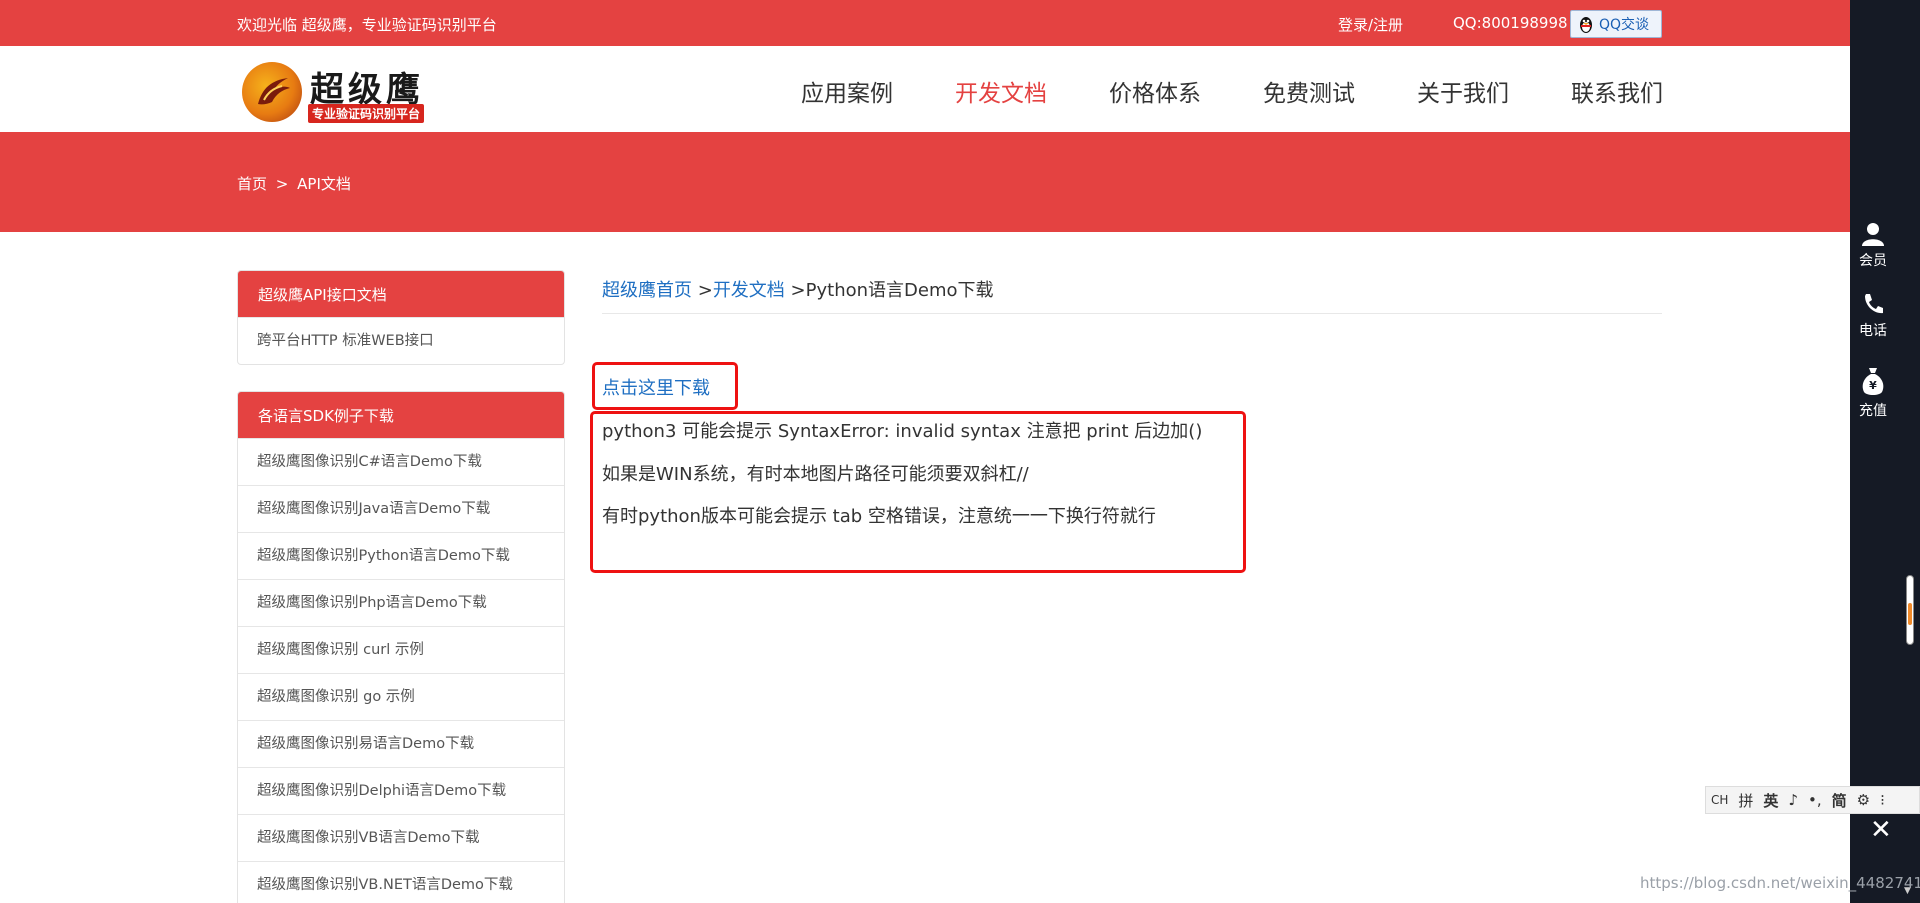  I want to click on ime-simplified: 简, so click(1839, 800).